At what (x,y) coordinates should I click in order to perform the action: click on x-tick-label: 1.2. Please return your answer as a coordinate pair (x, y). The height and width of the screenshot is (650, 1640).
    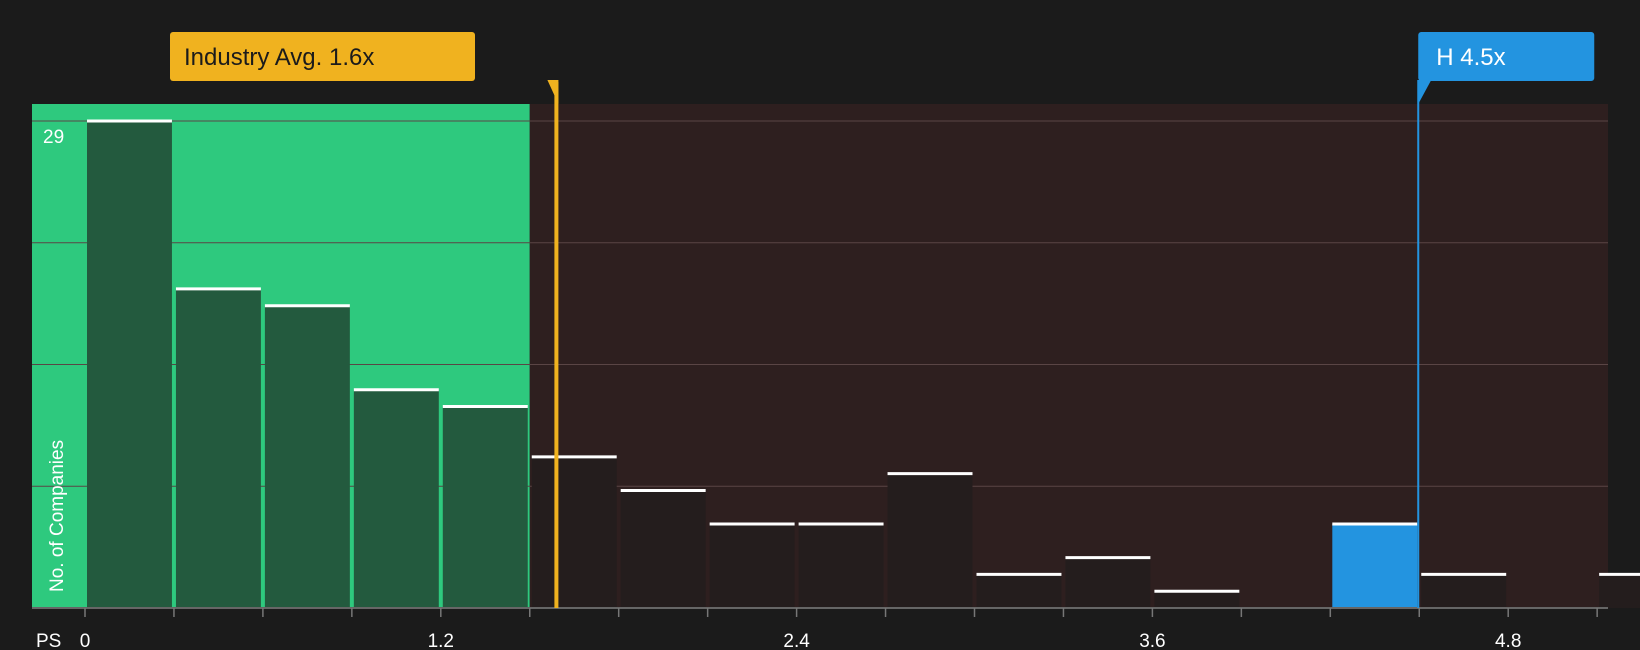
    Looking at the image, I should click on (441, 640).